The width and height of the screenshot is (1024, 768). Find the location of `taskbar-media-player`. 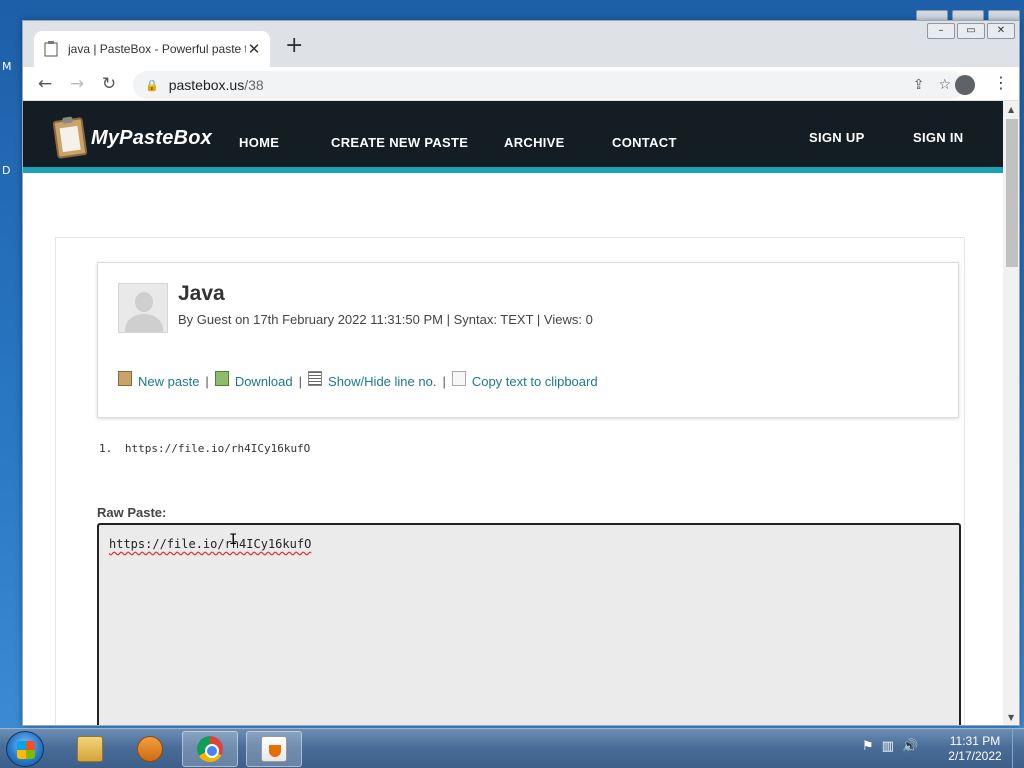

taskbar-media-player is located at coordinates (150, 749).